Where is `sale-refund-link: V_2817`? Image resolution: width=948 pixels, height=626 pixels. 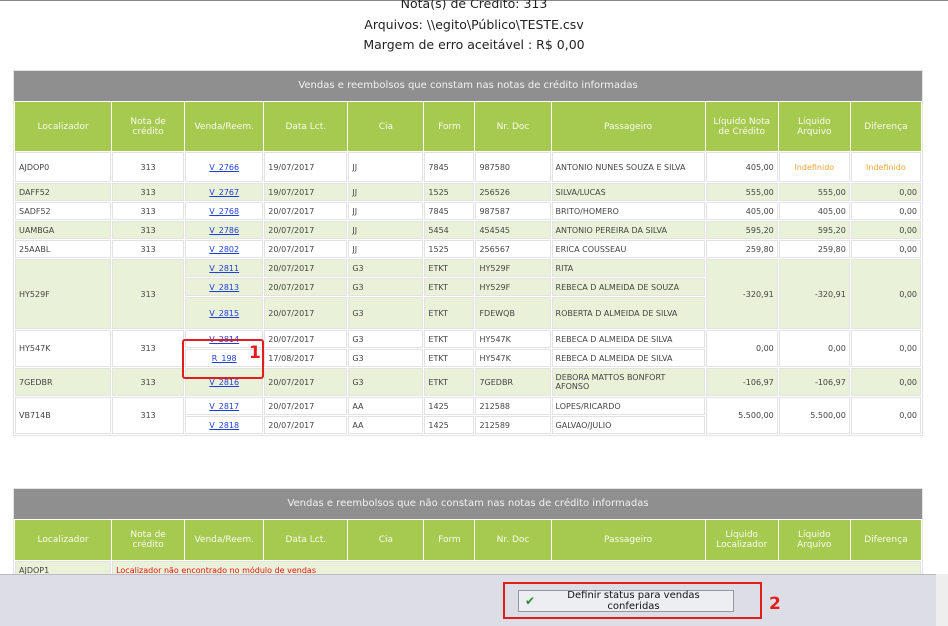
sale-refund-link: V_2817 is located at coordinates (224, 406).